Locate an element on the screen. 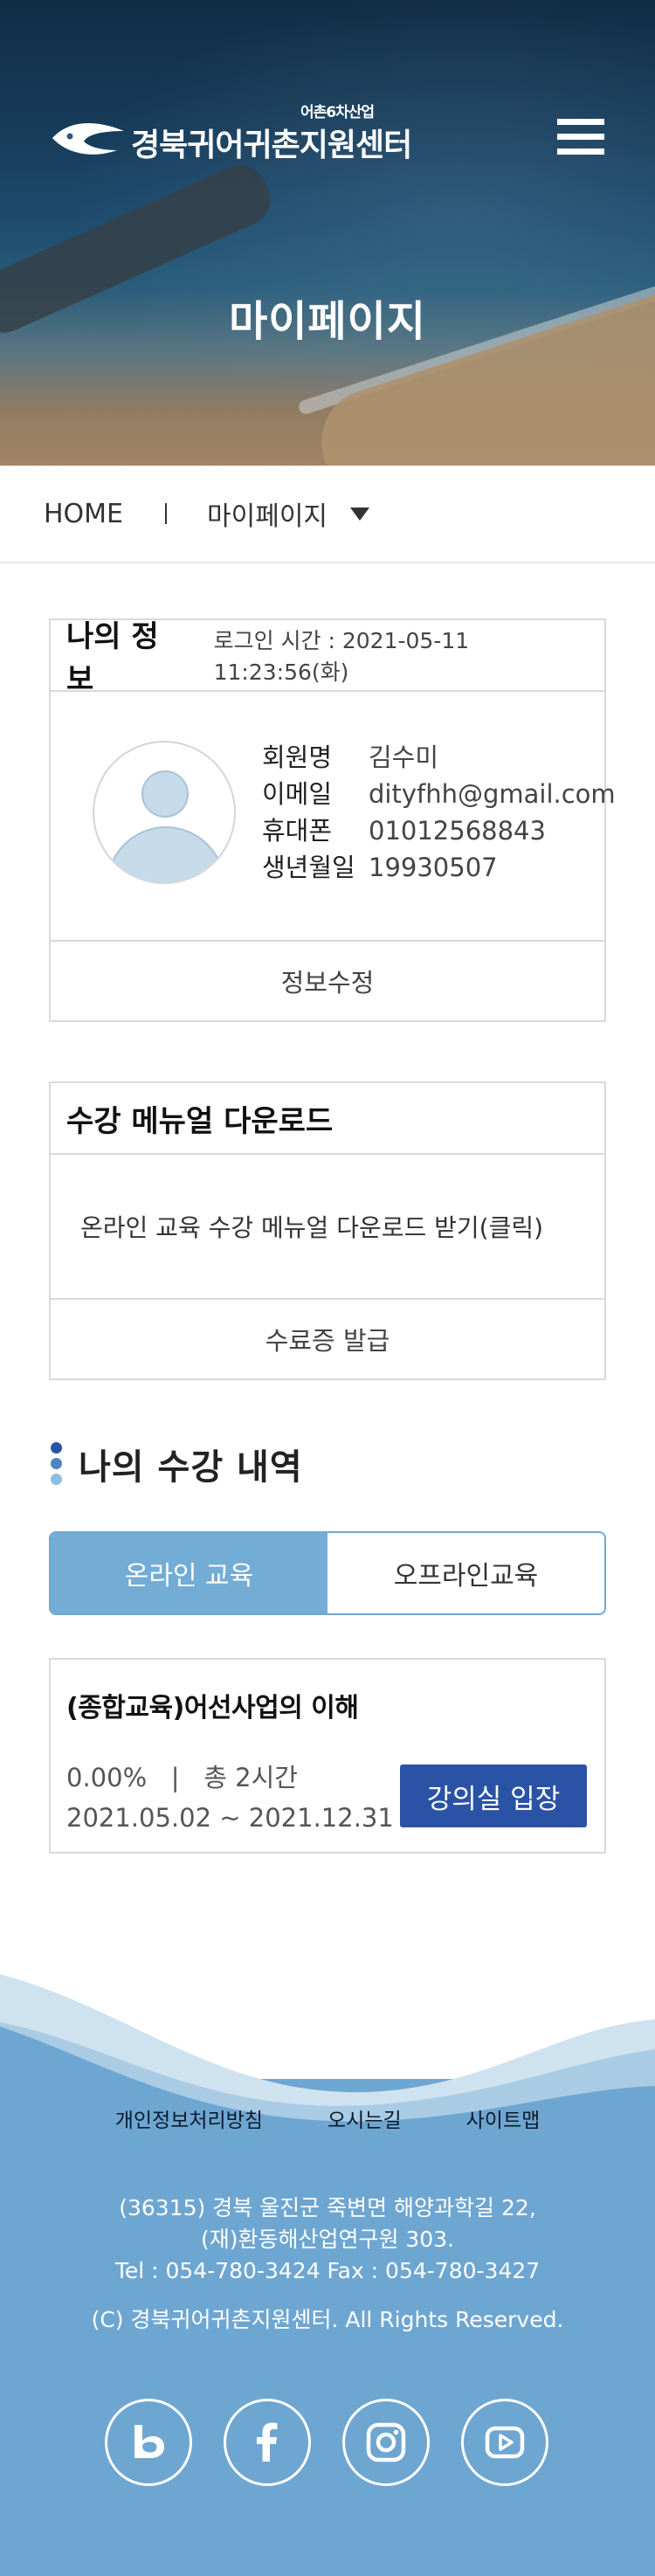 This screenshot has height=2576, width=655. field-label: 회원명 is located at coordinates (297, 757).